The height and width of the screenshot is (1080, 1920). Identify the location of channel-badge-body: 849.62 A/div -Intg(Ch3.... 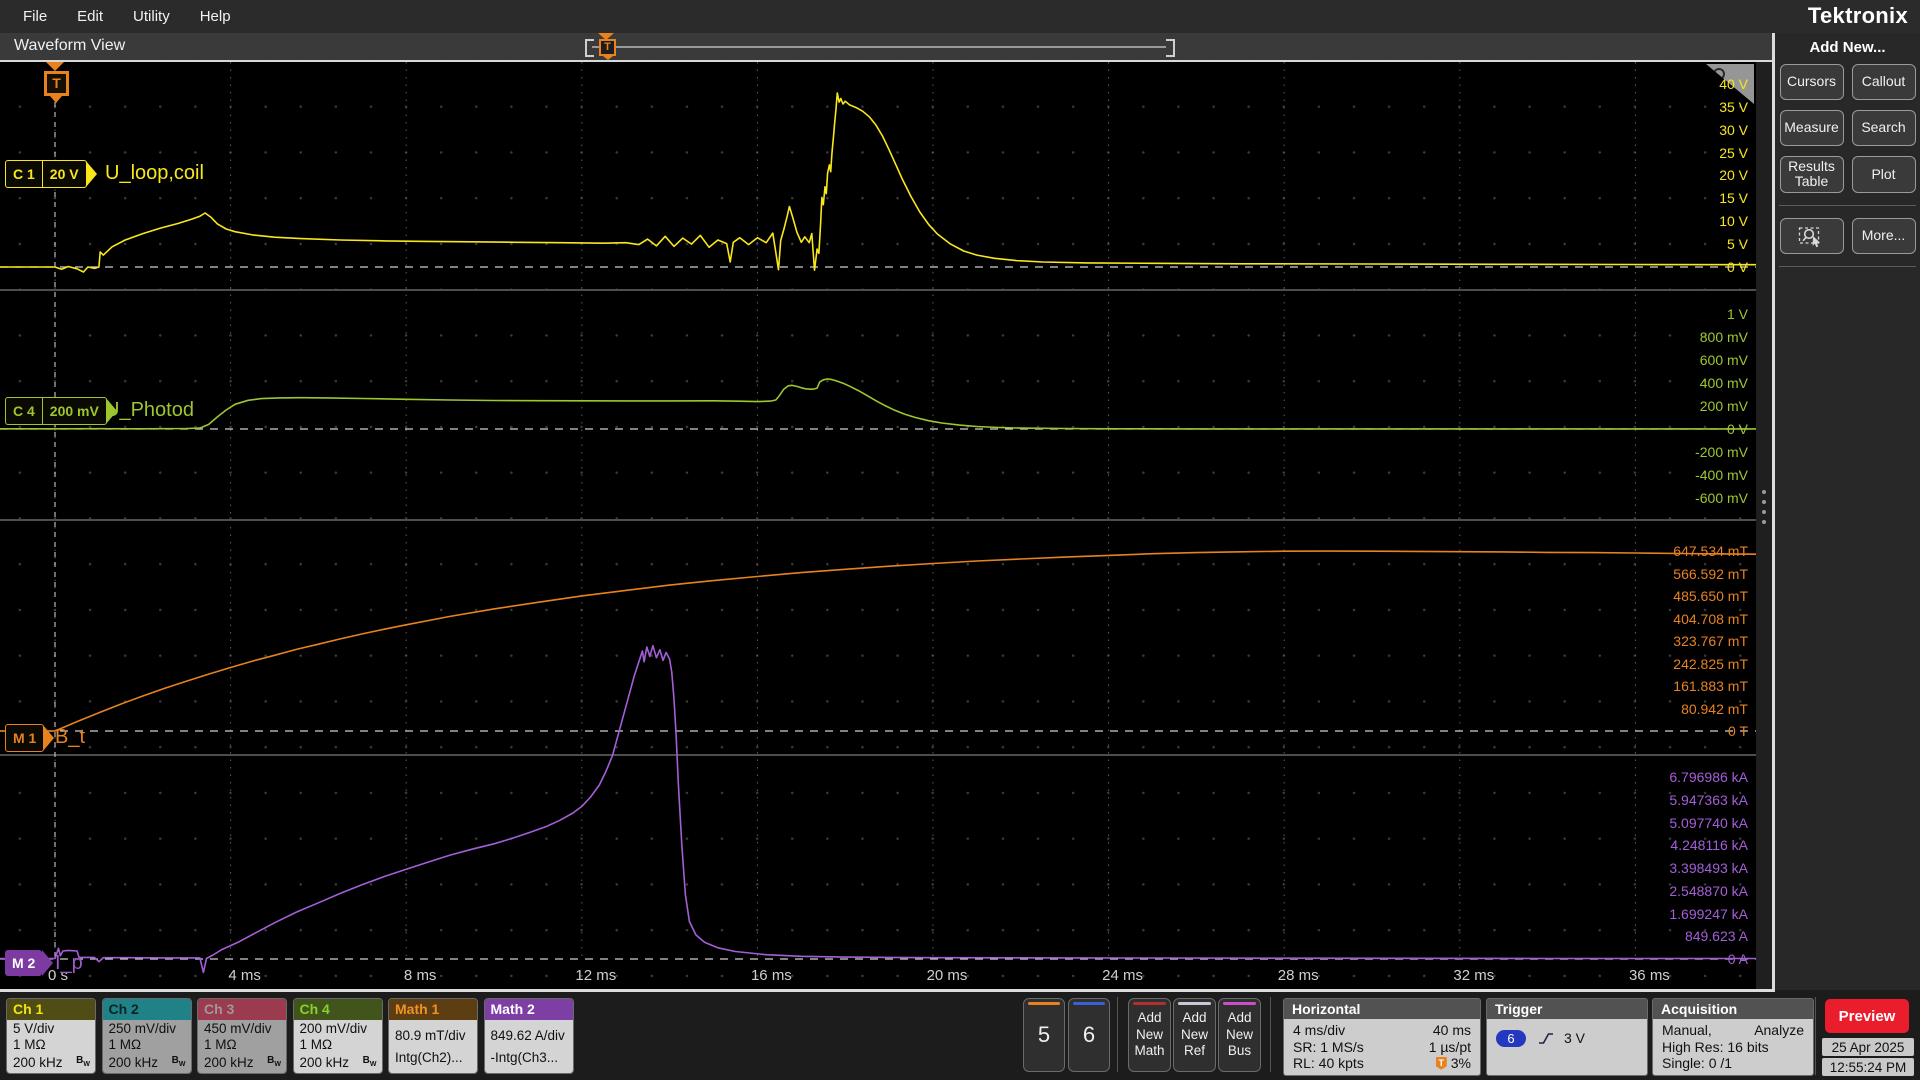
(528, 1046).